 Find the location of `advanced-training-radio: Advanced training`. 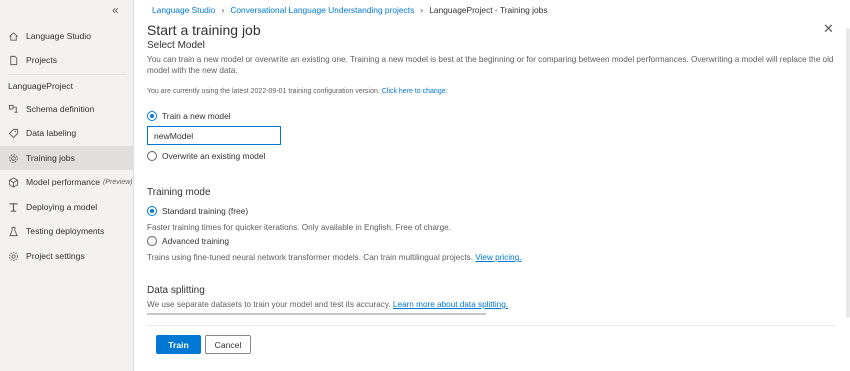

advanced-training-radio: Advanced training is located at coordinates (188, 241).